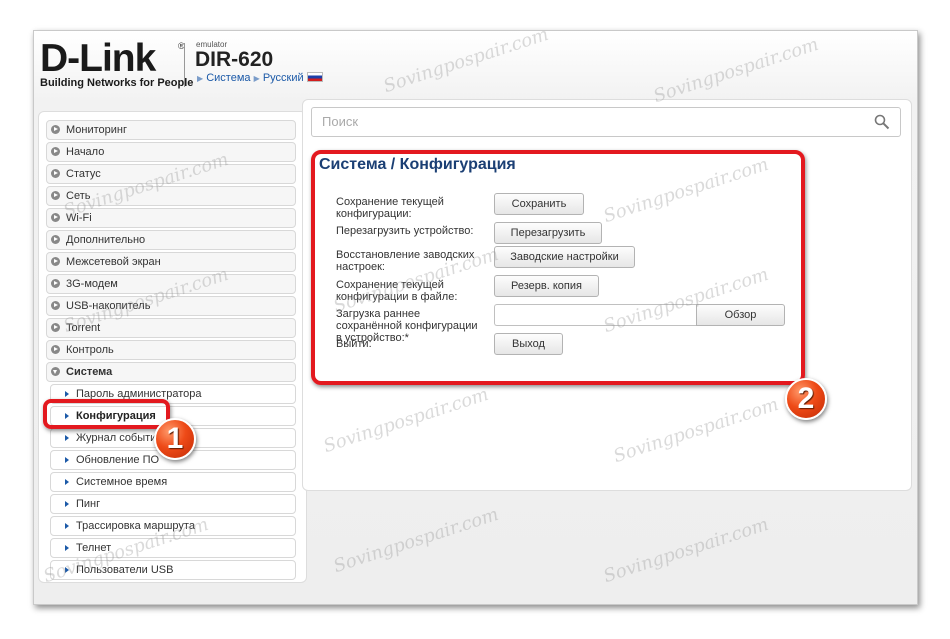 The width and height of the screenshot is (950, 639). What do you see at coordinates (173, 548) in the screenshot?
I see `sidebar-subitem-telnet: Телнет` at bounding box center [173, 548].